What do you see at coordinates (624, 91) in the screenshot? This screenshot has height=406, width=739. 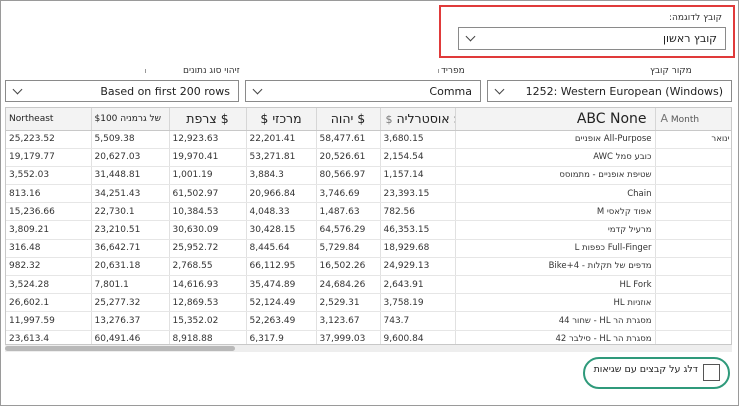 I see `file-origin-value: 1252: Western European (Windows)` at bounding box center [624, 91].